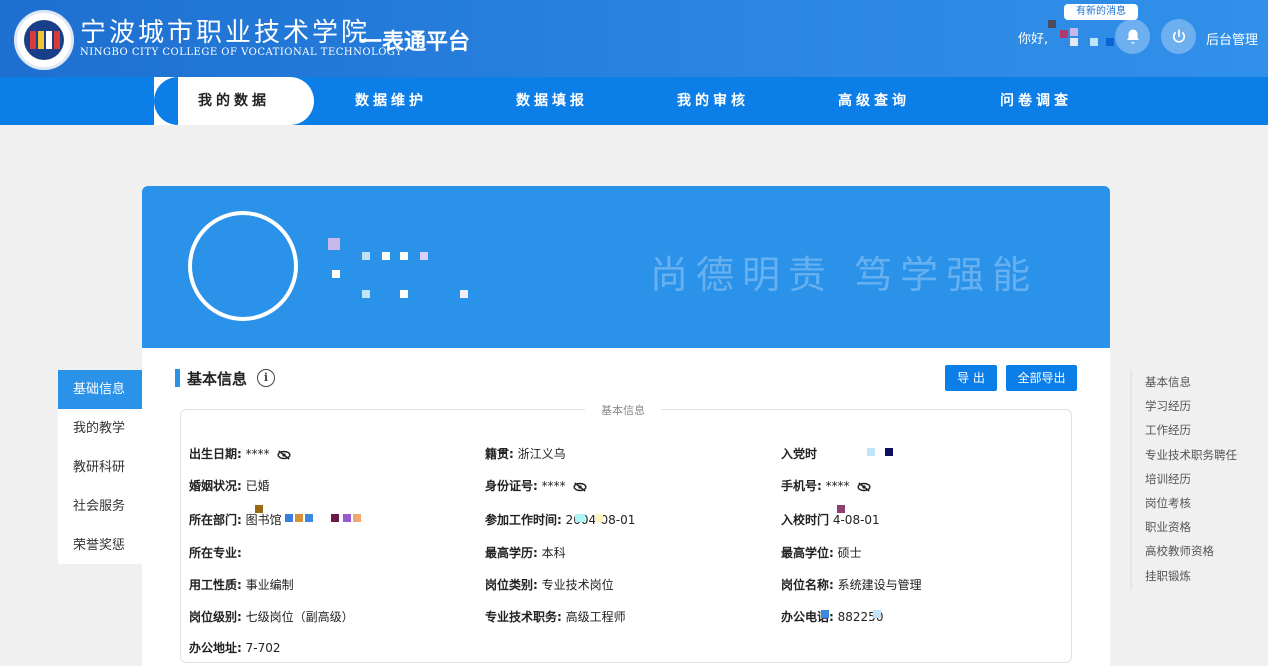  What do you see at coordinates (1200, 406) in the screenshot?
I see `anchor-education-history: 学习经历` at bounding box center [1200, 406].